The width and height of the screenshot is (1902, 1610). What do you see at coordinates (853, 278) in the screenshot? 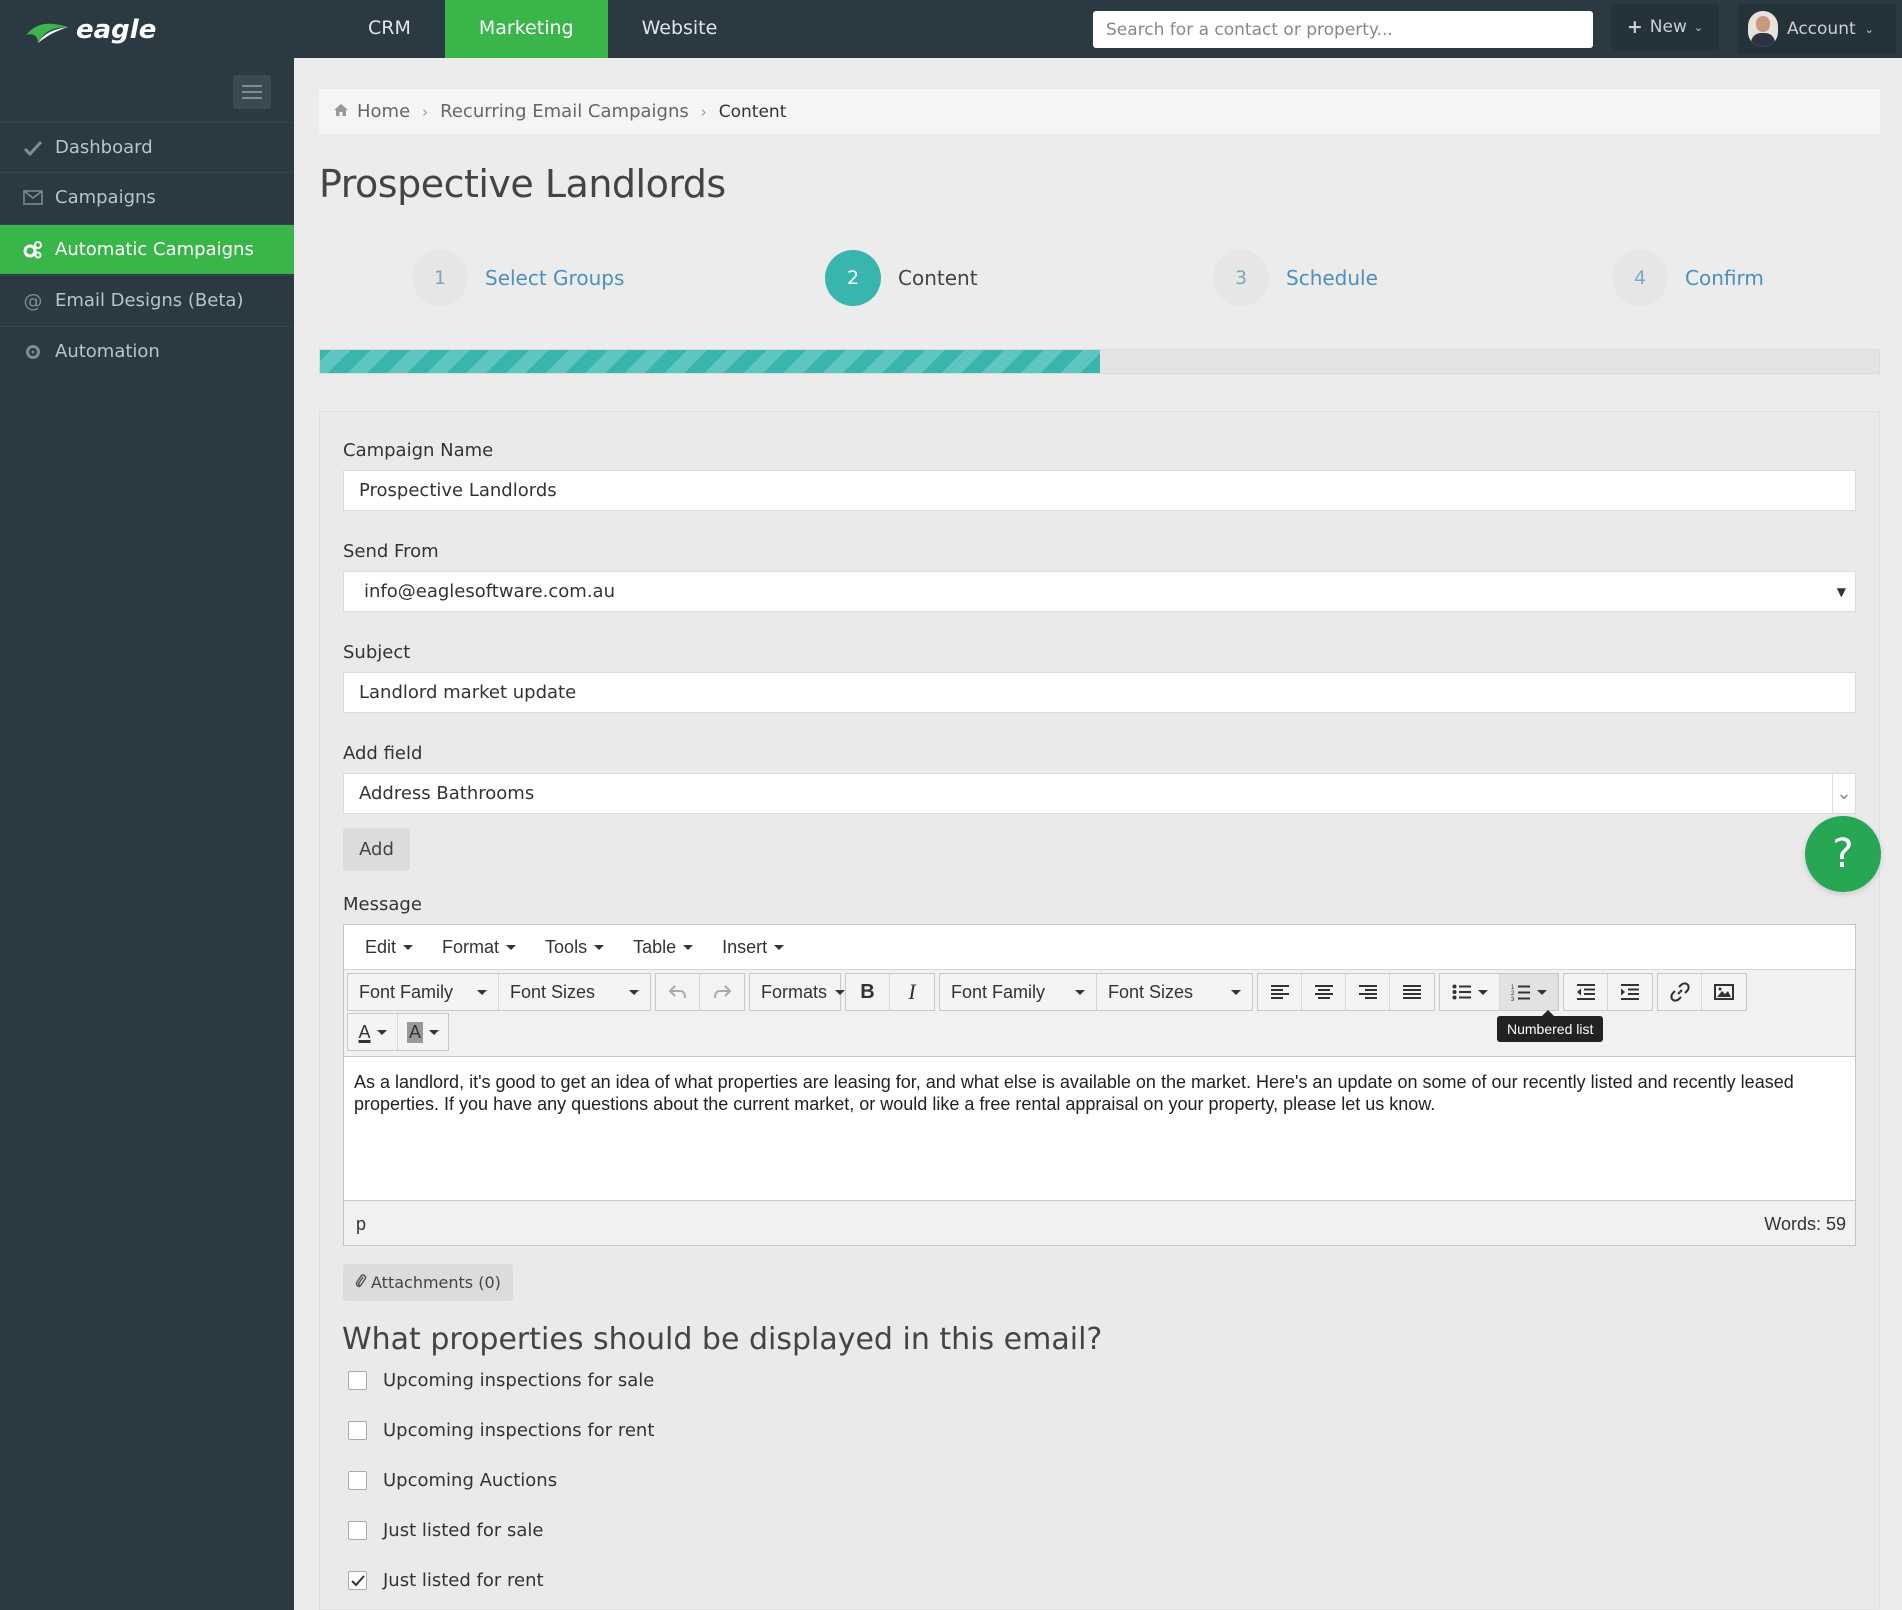
I see `step-number: 2` at bounding box center [853, 278].